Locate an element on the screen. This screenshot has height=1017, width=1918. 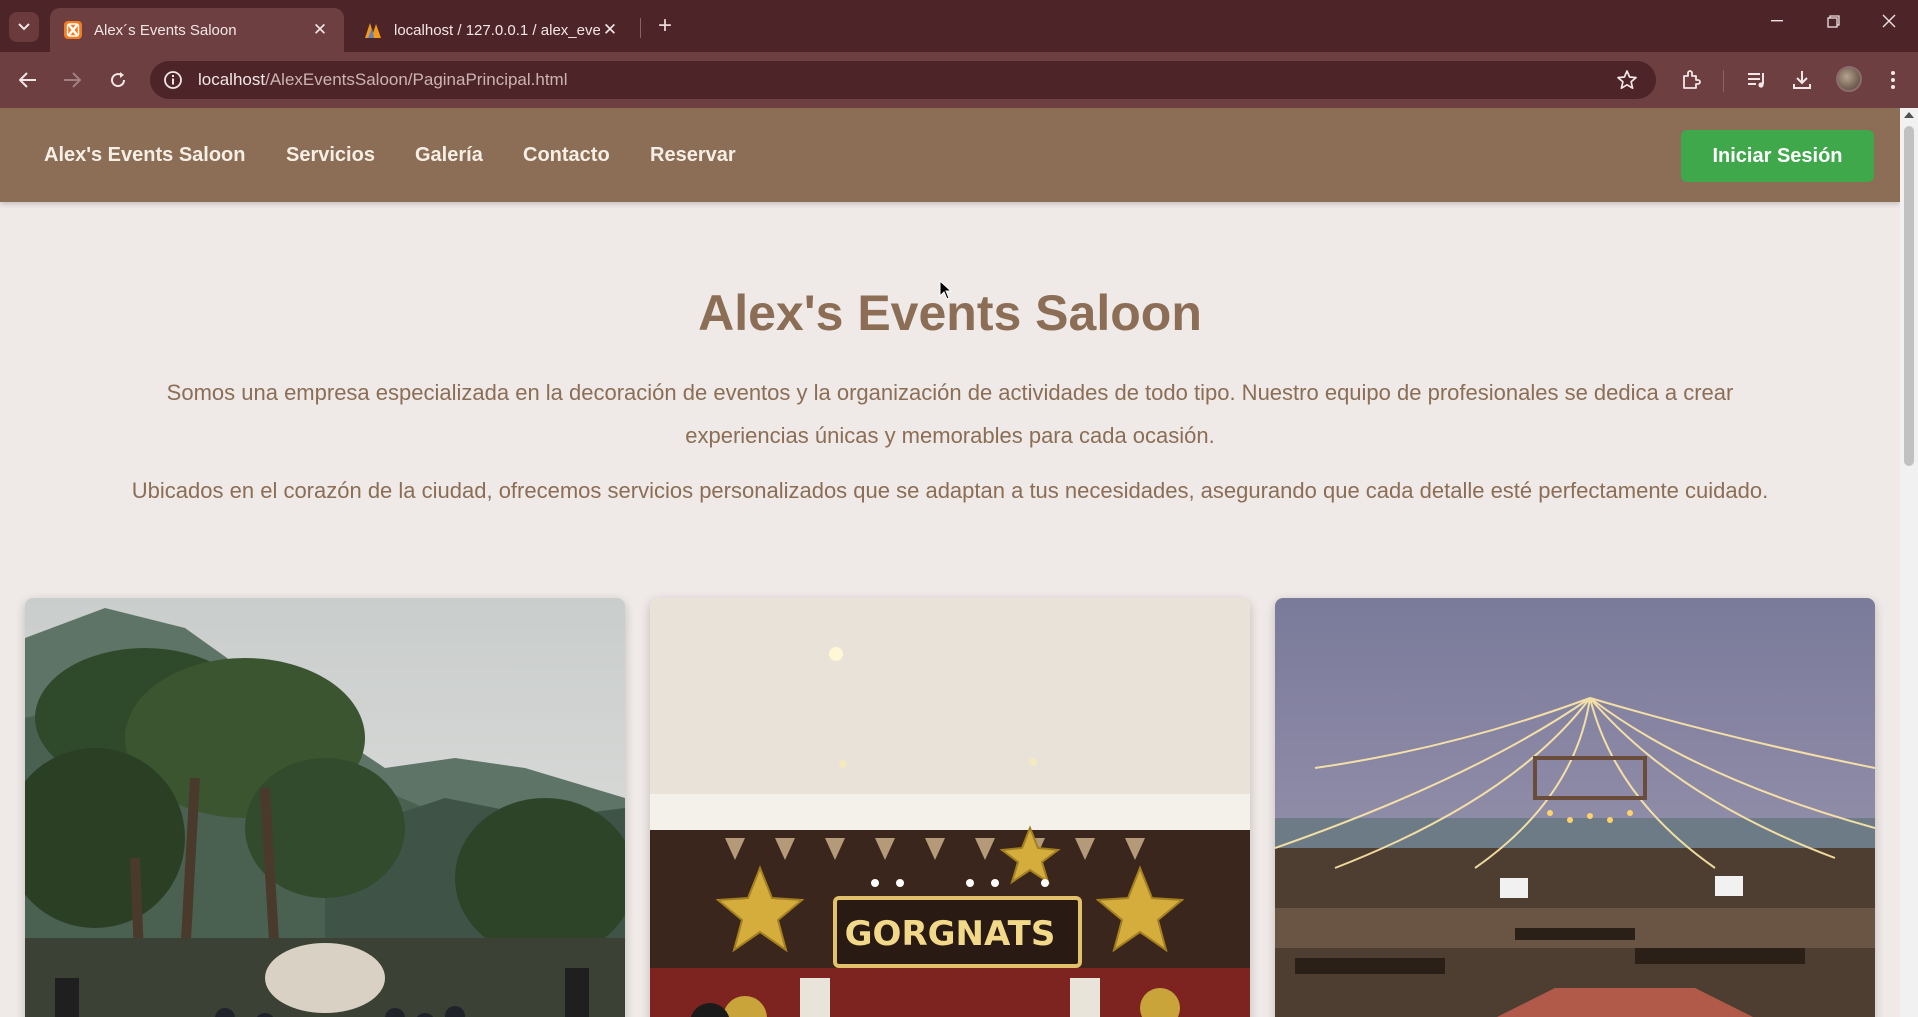
chevron-down-icon is located at coordinates (24, 27).